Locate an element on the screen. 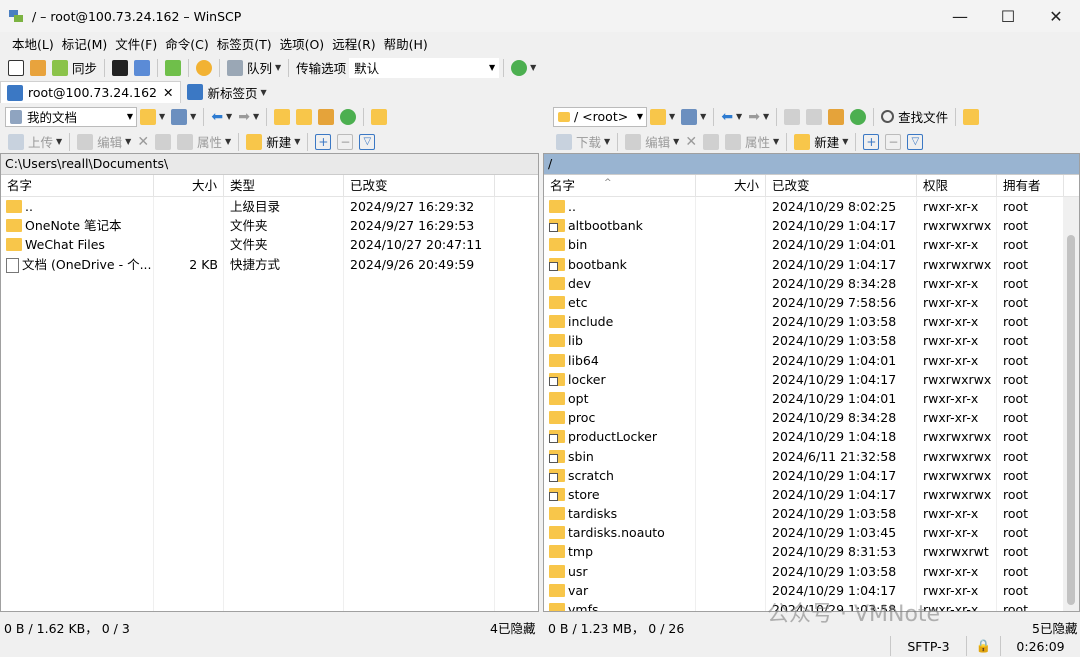 This screenshot has height=657, width=1080. table-row: WeChat Files 文件夹 2024/10/27 20:47:11 is located at coordinates (269, 244).